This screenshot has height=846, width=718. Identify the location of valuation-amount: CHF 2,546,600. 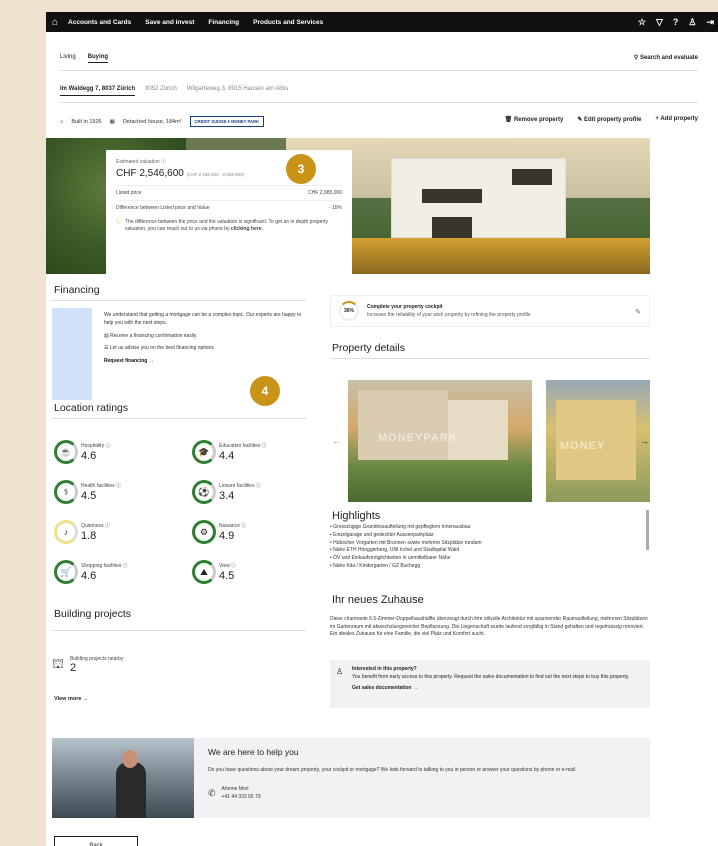
(150, 173).